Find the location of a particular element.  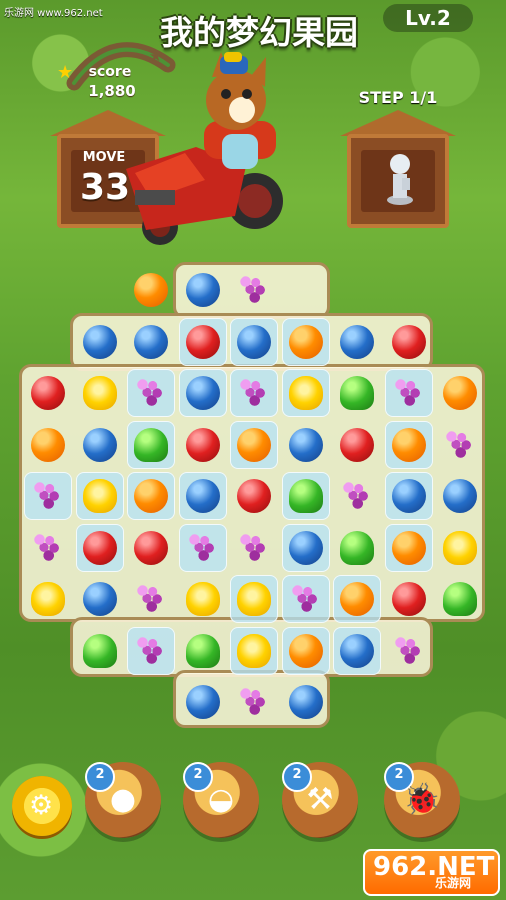

booster-bar: ⚙ 2 ● 2 ◒ 2 ⚒ 2 🐞 is located at coordinates (253, 800).